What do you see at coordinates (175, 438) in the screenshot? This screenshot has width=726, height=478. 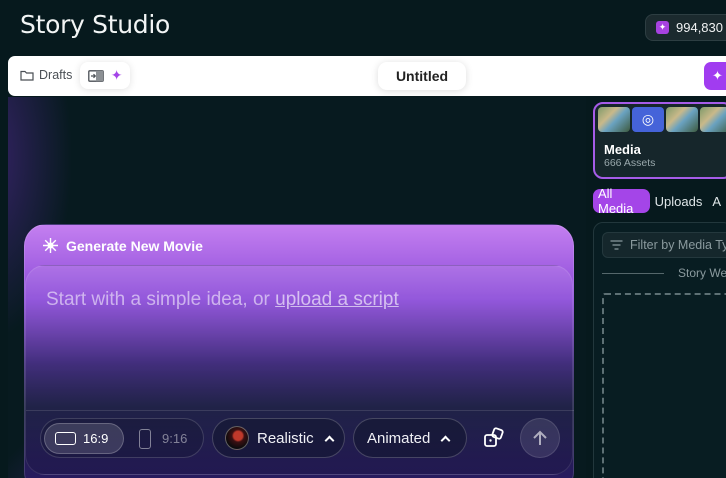 I see `aspect-9-16-label: 9:16` at bounding box center [175, 438].